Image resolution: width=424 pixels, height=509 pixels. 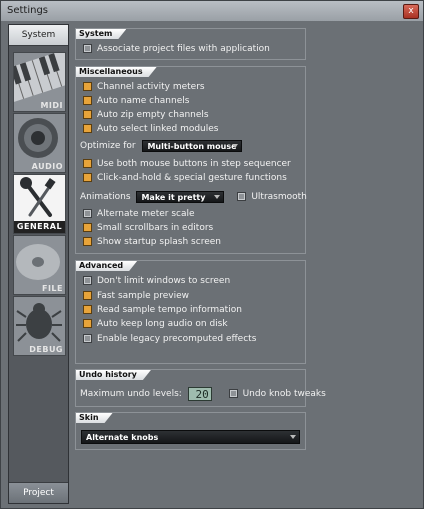 What do you see at coordinates (187, 164) in the screenshot?
I see `option-both-mouse-buttons: Use both mouse buttons in step sequencer` at bounding box center [187, 164].